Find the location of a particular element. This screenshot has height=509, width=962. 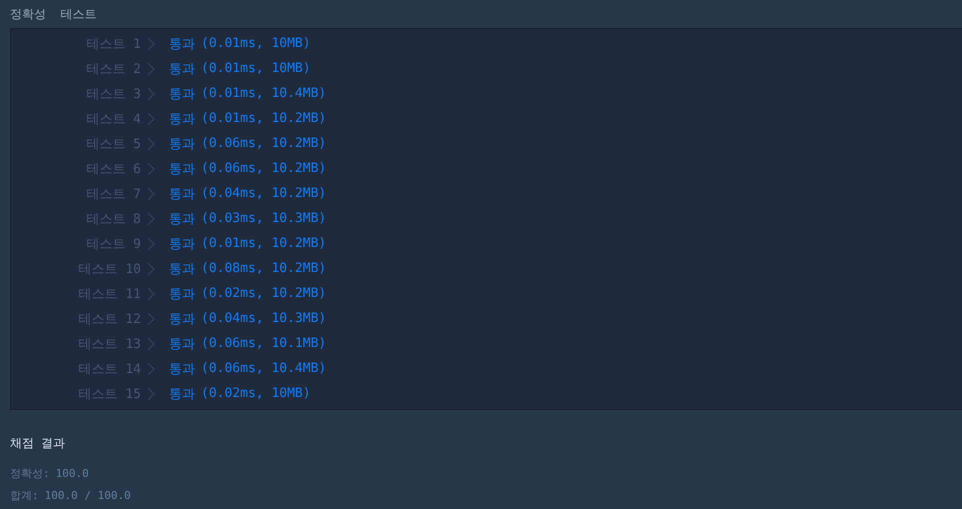

result-detail: (0.06ms, 10.1MB) is located at coordinates (263, 343).